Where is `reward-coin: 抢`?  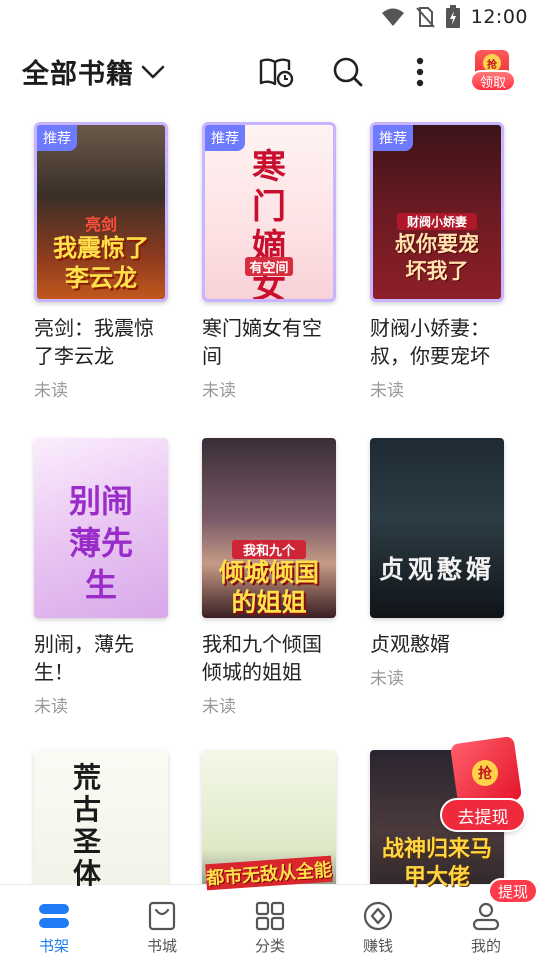
reward-coin: 抢 is located at coordinates (485, 773).